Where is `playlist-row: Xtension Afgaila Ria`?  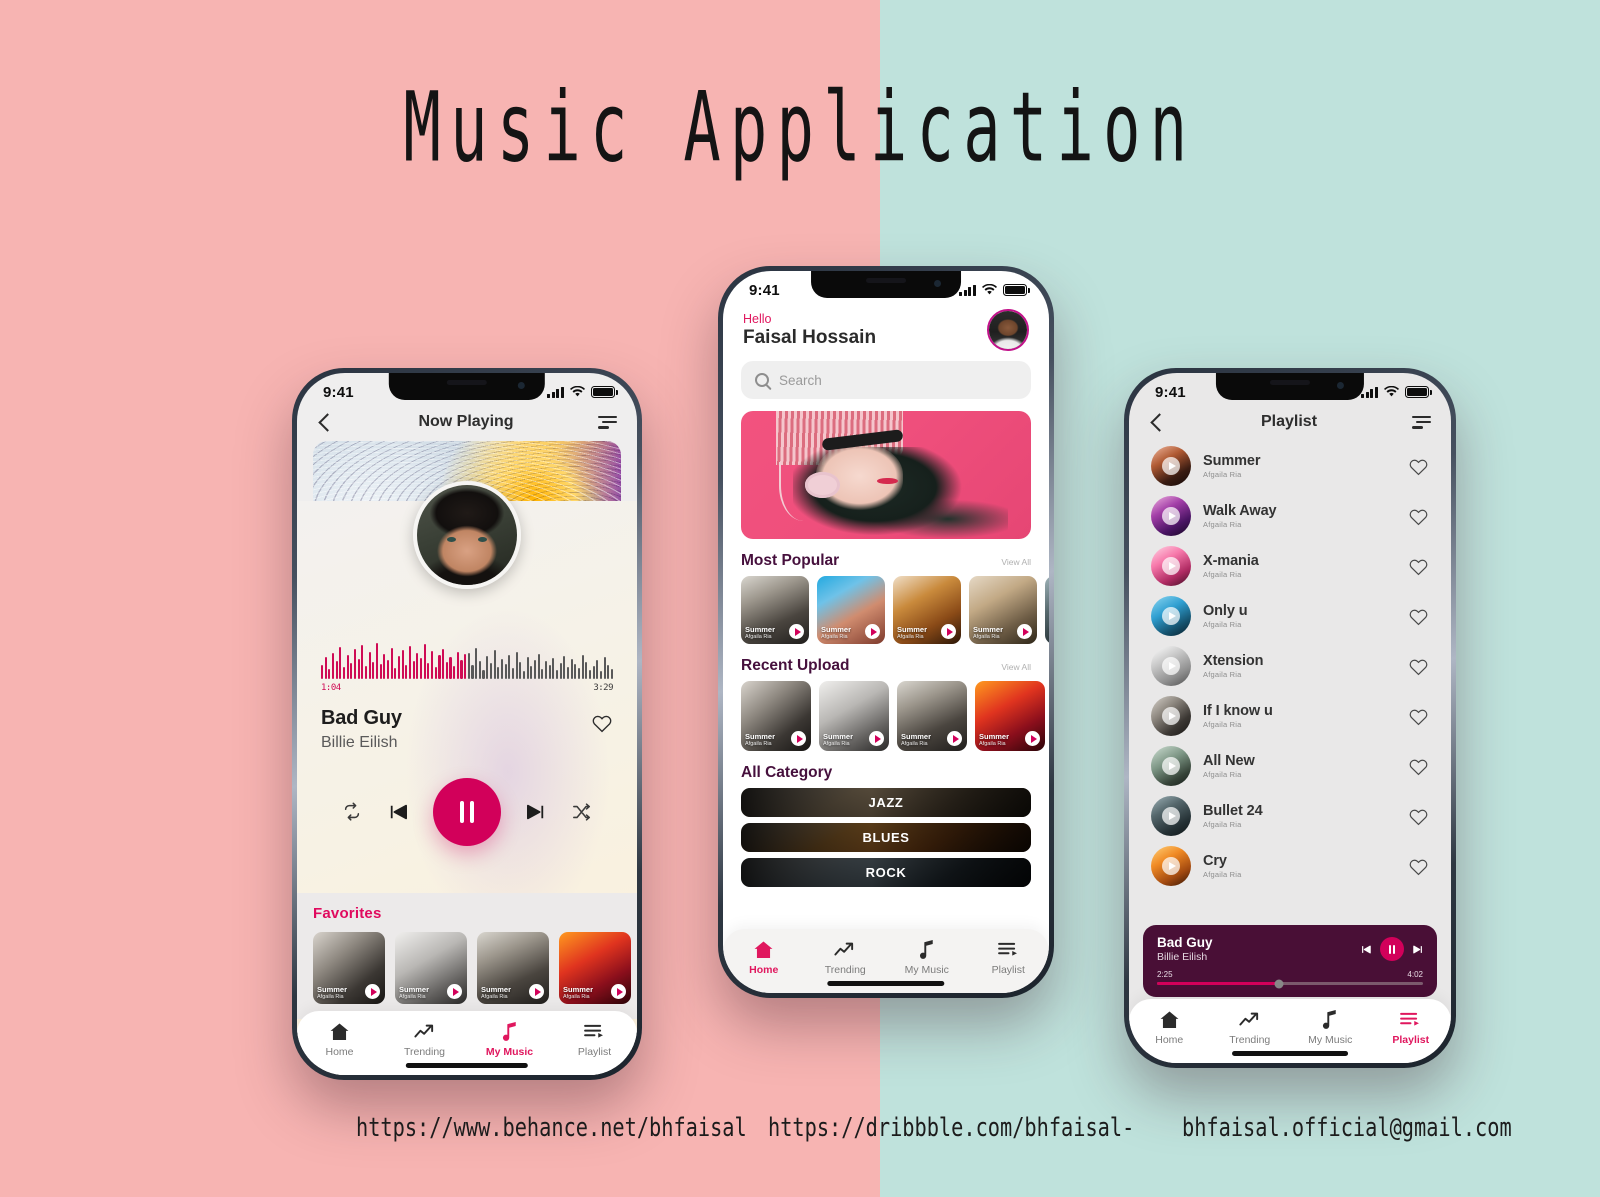
playlist-row: Xtension Afgaila Ria is located at coordinates (1290, 666).